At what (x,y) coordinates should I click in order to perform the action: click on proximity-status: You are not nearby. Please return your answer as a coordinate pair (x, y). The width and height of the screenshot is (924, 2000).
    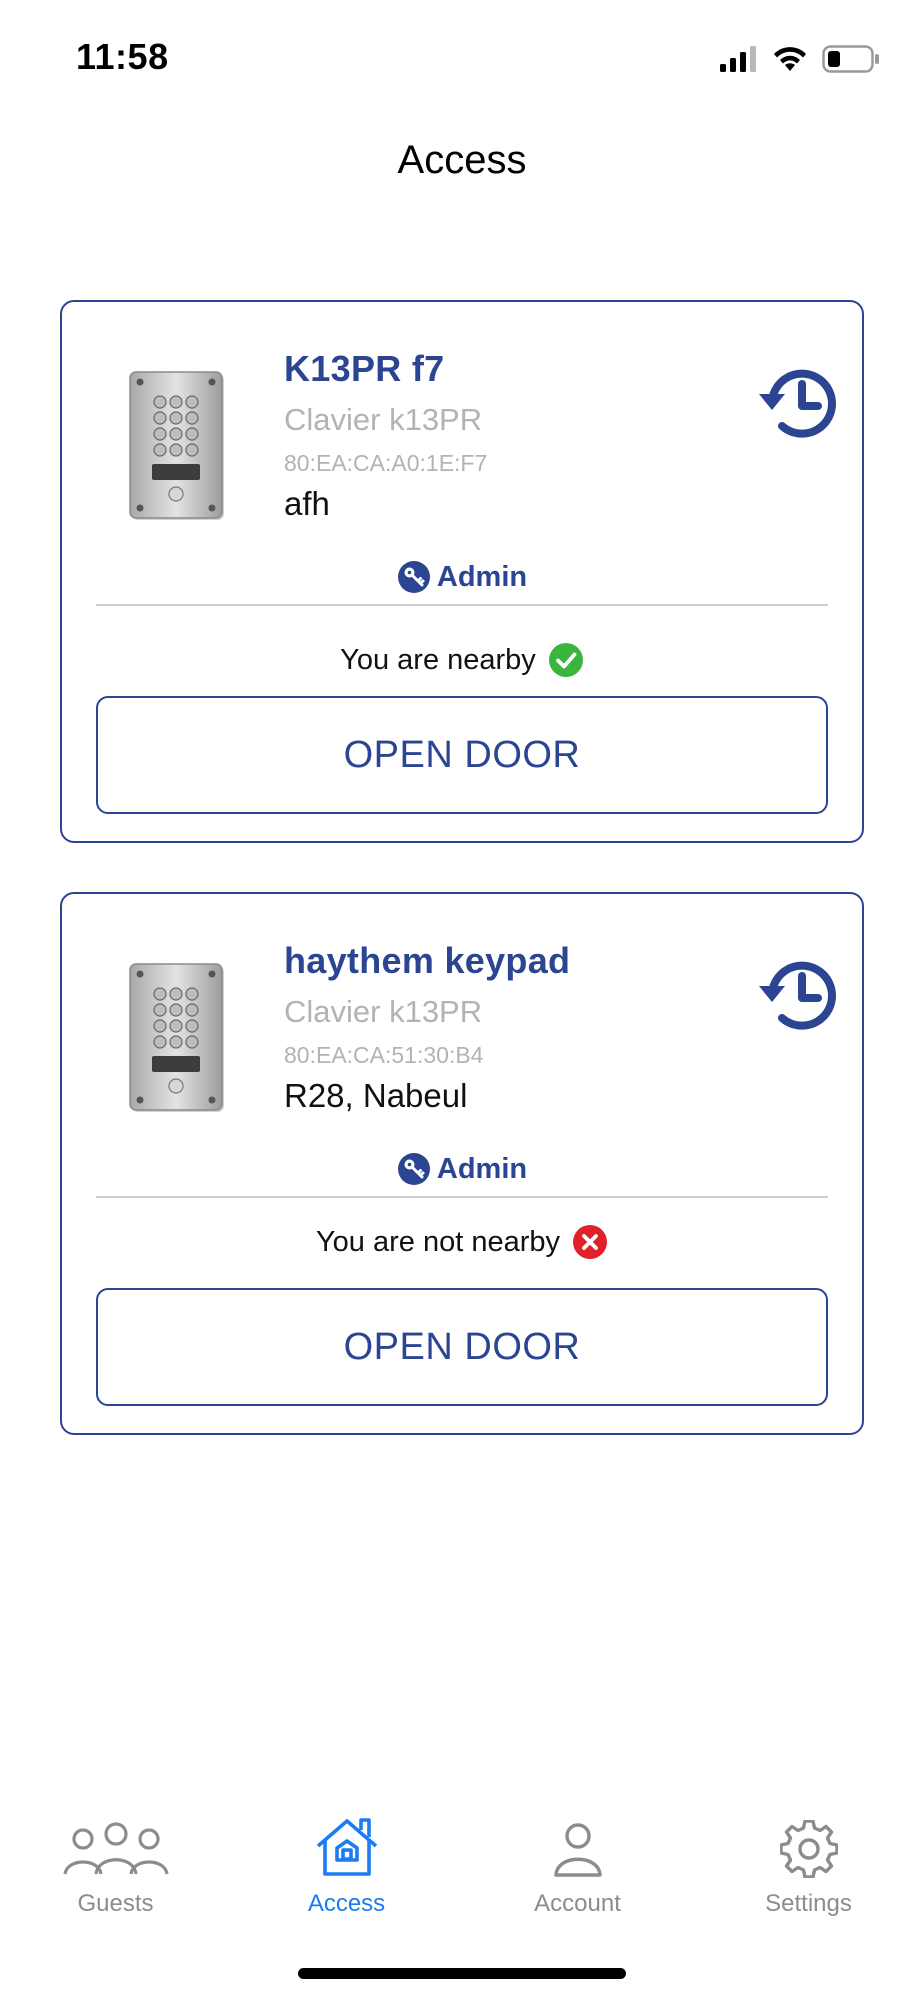
    Looking at the image, I should click on (462, 1242).